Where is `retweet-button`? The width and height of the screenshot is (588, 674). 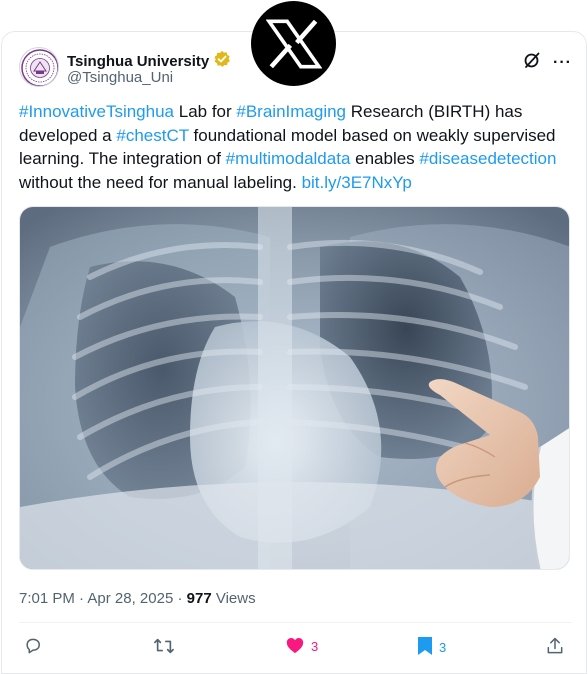
retweet-button is located at coordinates (167, 647).